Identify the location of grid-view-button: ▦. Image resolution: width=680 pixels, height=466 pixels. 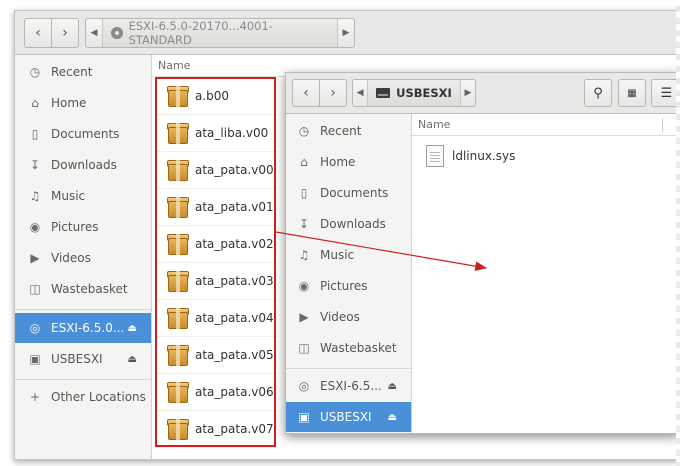
(632, 93).